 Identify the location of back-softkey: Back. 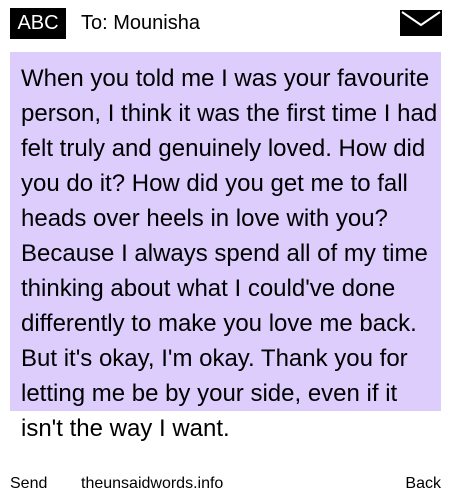
(423, 484).